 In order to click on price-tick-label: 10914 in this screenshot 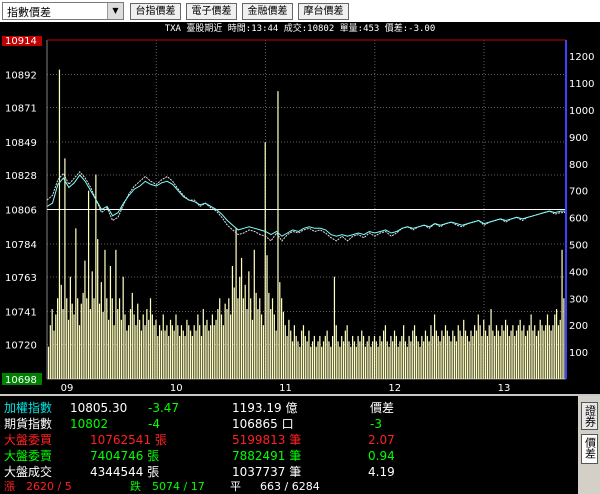, I will do `click(21, 41)`.